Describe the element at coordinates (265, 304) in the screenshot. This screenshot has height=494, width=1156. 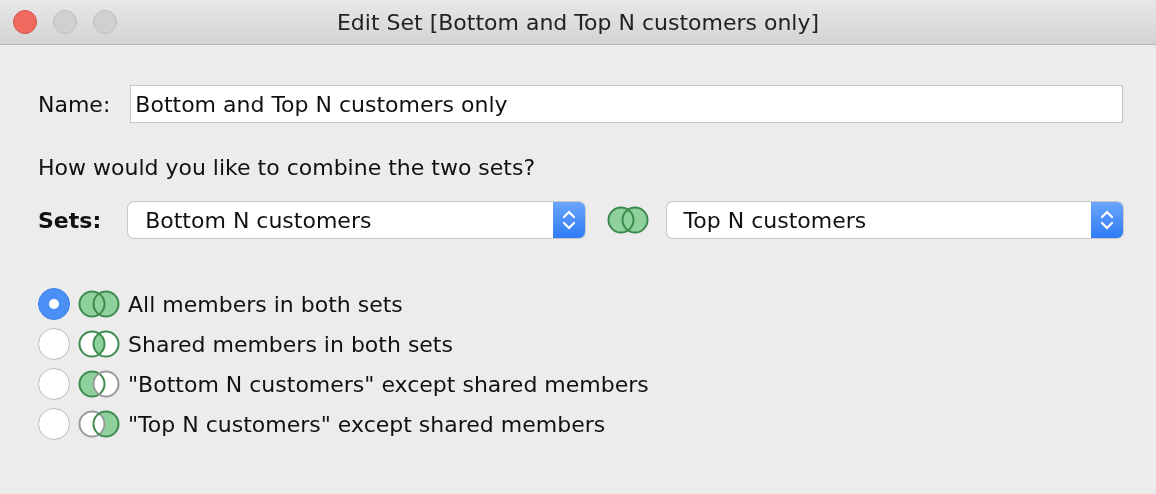
I see `option-label: All members in both sets` at that location.